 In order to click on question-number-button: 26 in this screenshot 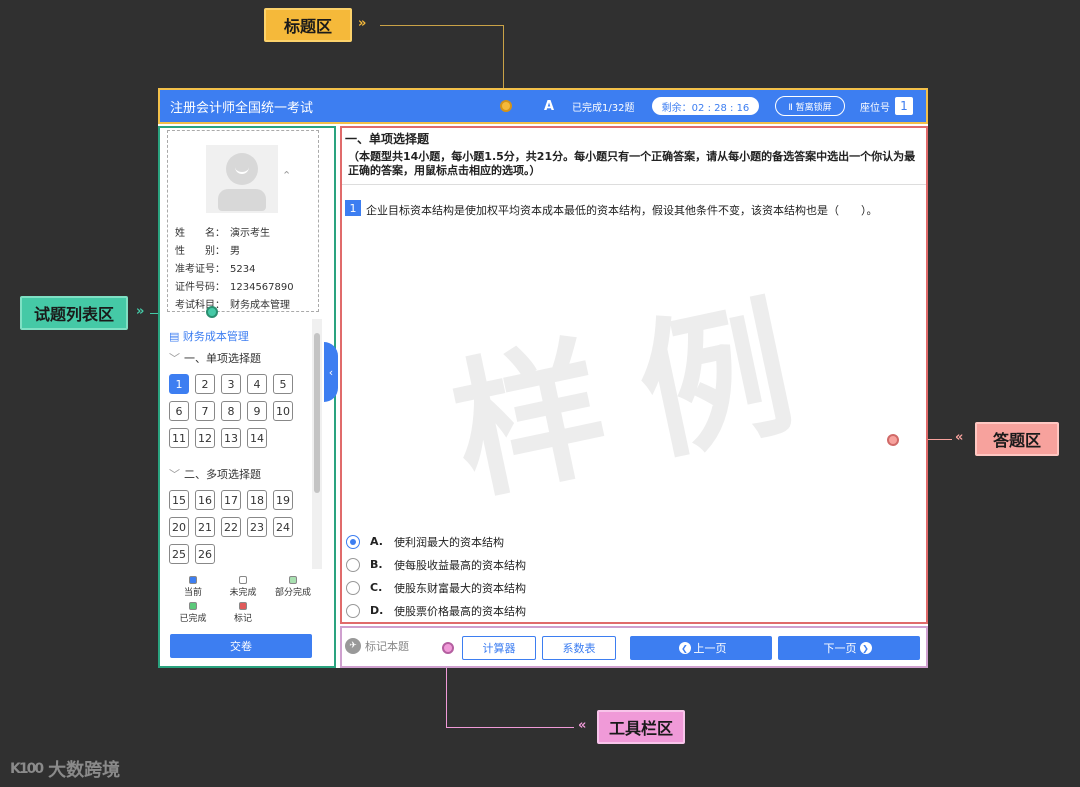, I will do `click(205, 554)`.